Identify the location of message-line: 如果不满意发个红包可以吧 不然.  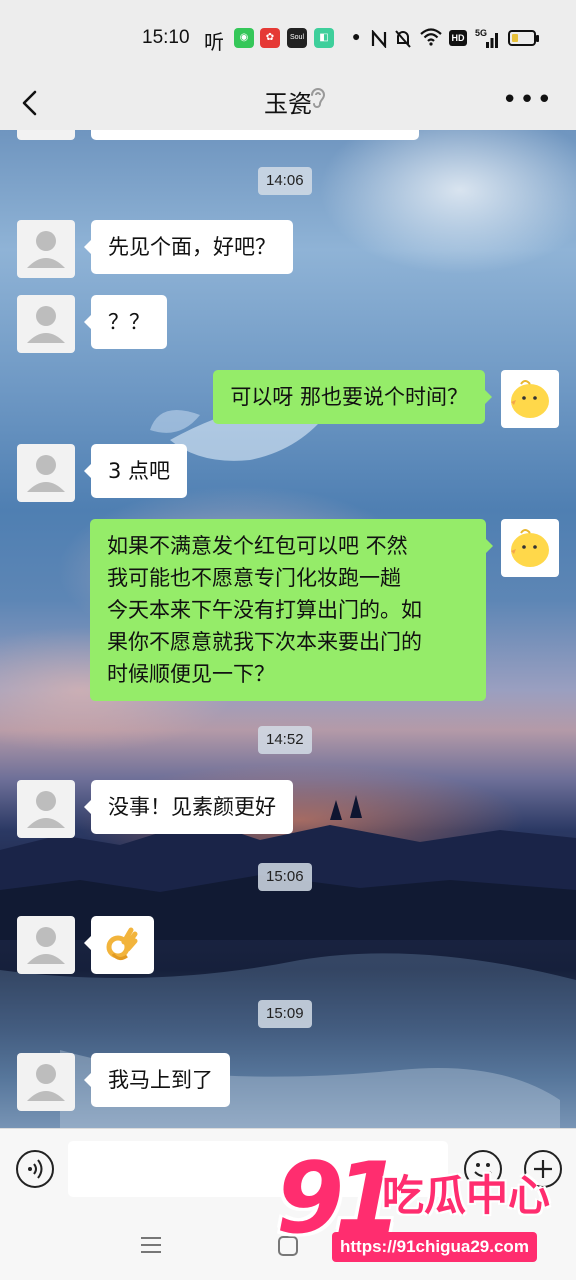
(257, 546).